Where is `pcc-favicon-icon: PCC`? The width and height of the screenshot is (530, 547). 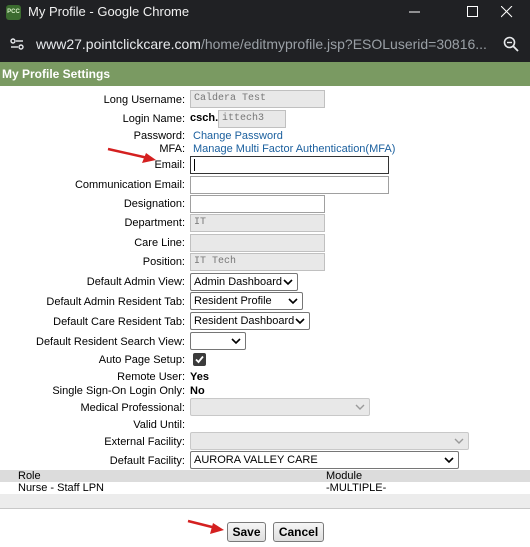
pcc-favicon-icon: PCC is located at coordinates (13, 12).